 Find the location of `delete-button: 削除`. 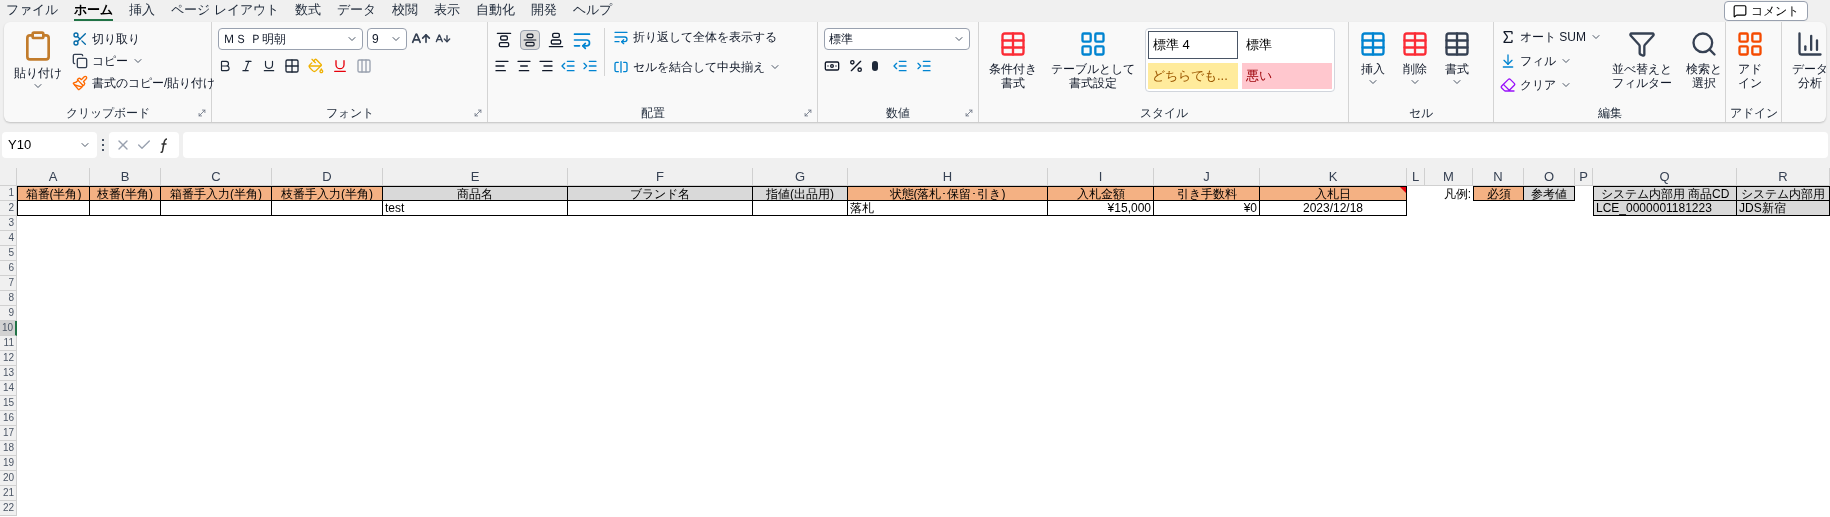

delete-button: 削除 is located at coordinates (1415, 58).